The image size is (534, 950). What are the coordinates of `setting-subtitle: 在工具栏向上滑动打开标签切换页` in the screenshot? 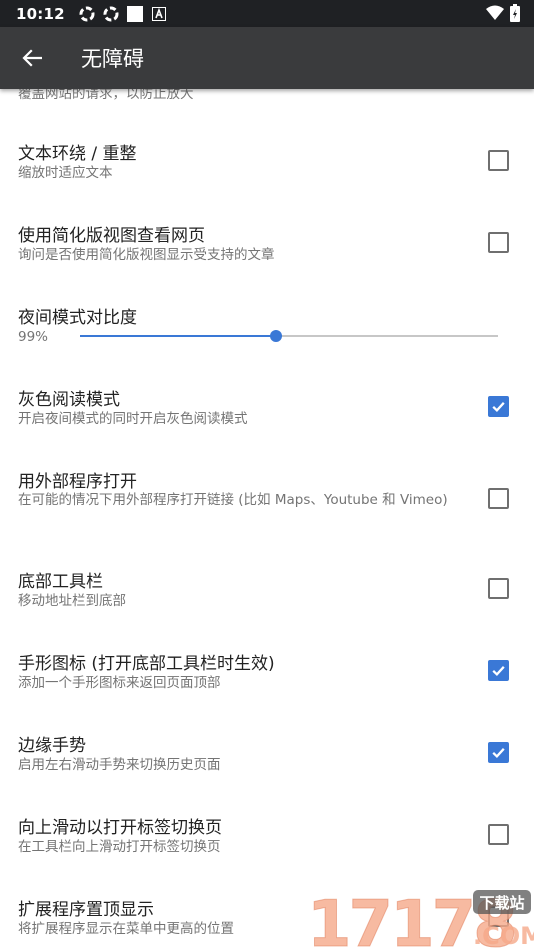 It's located at (119, 847).